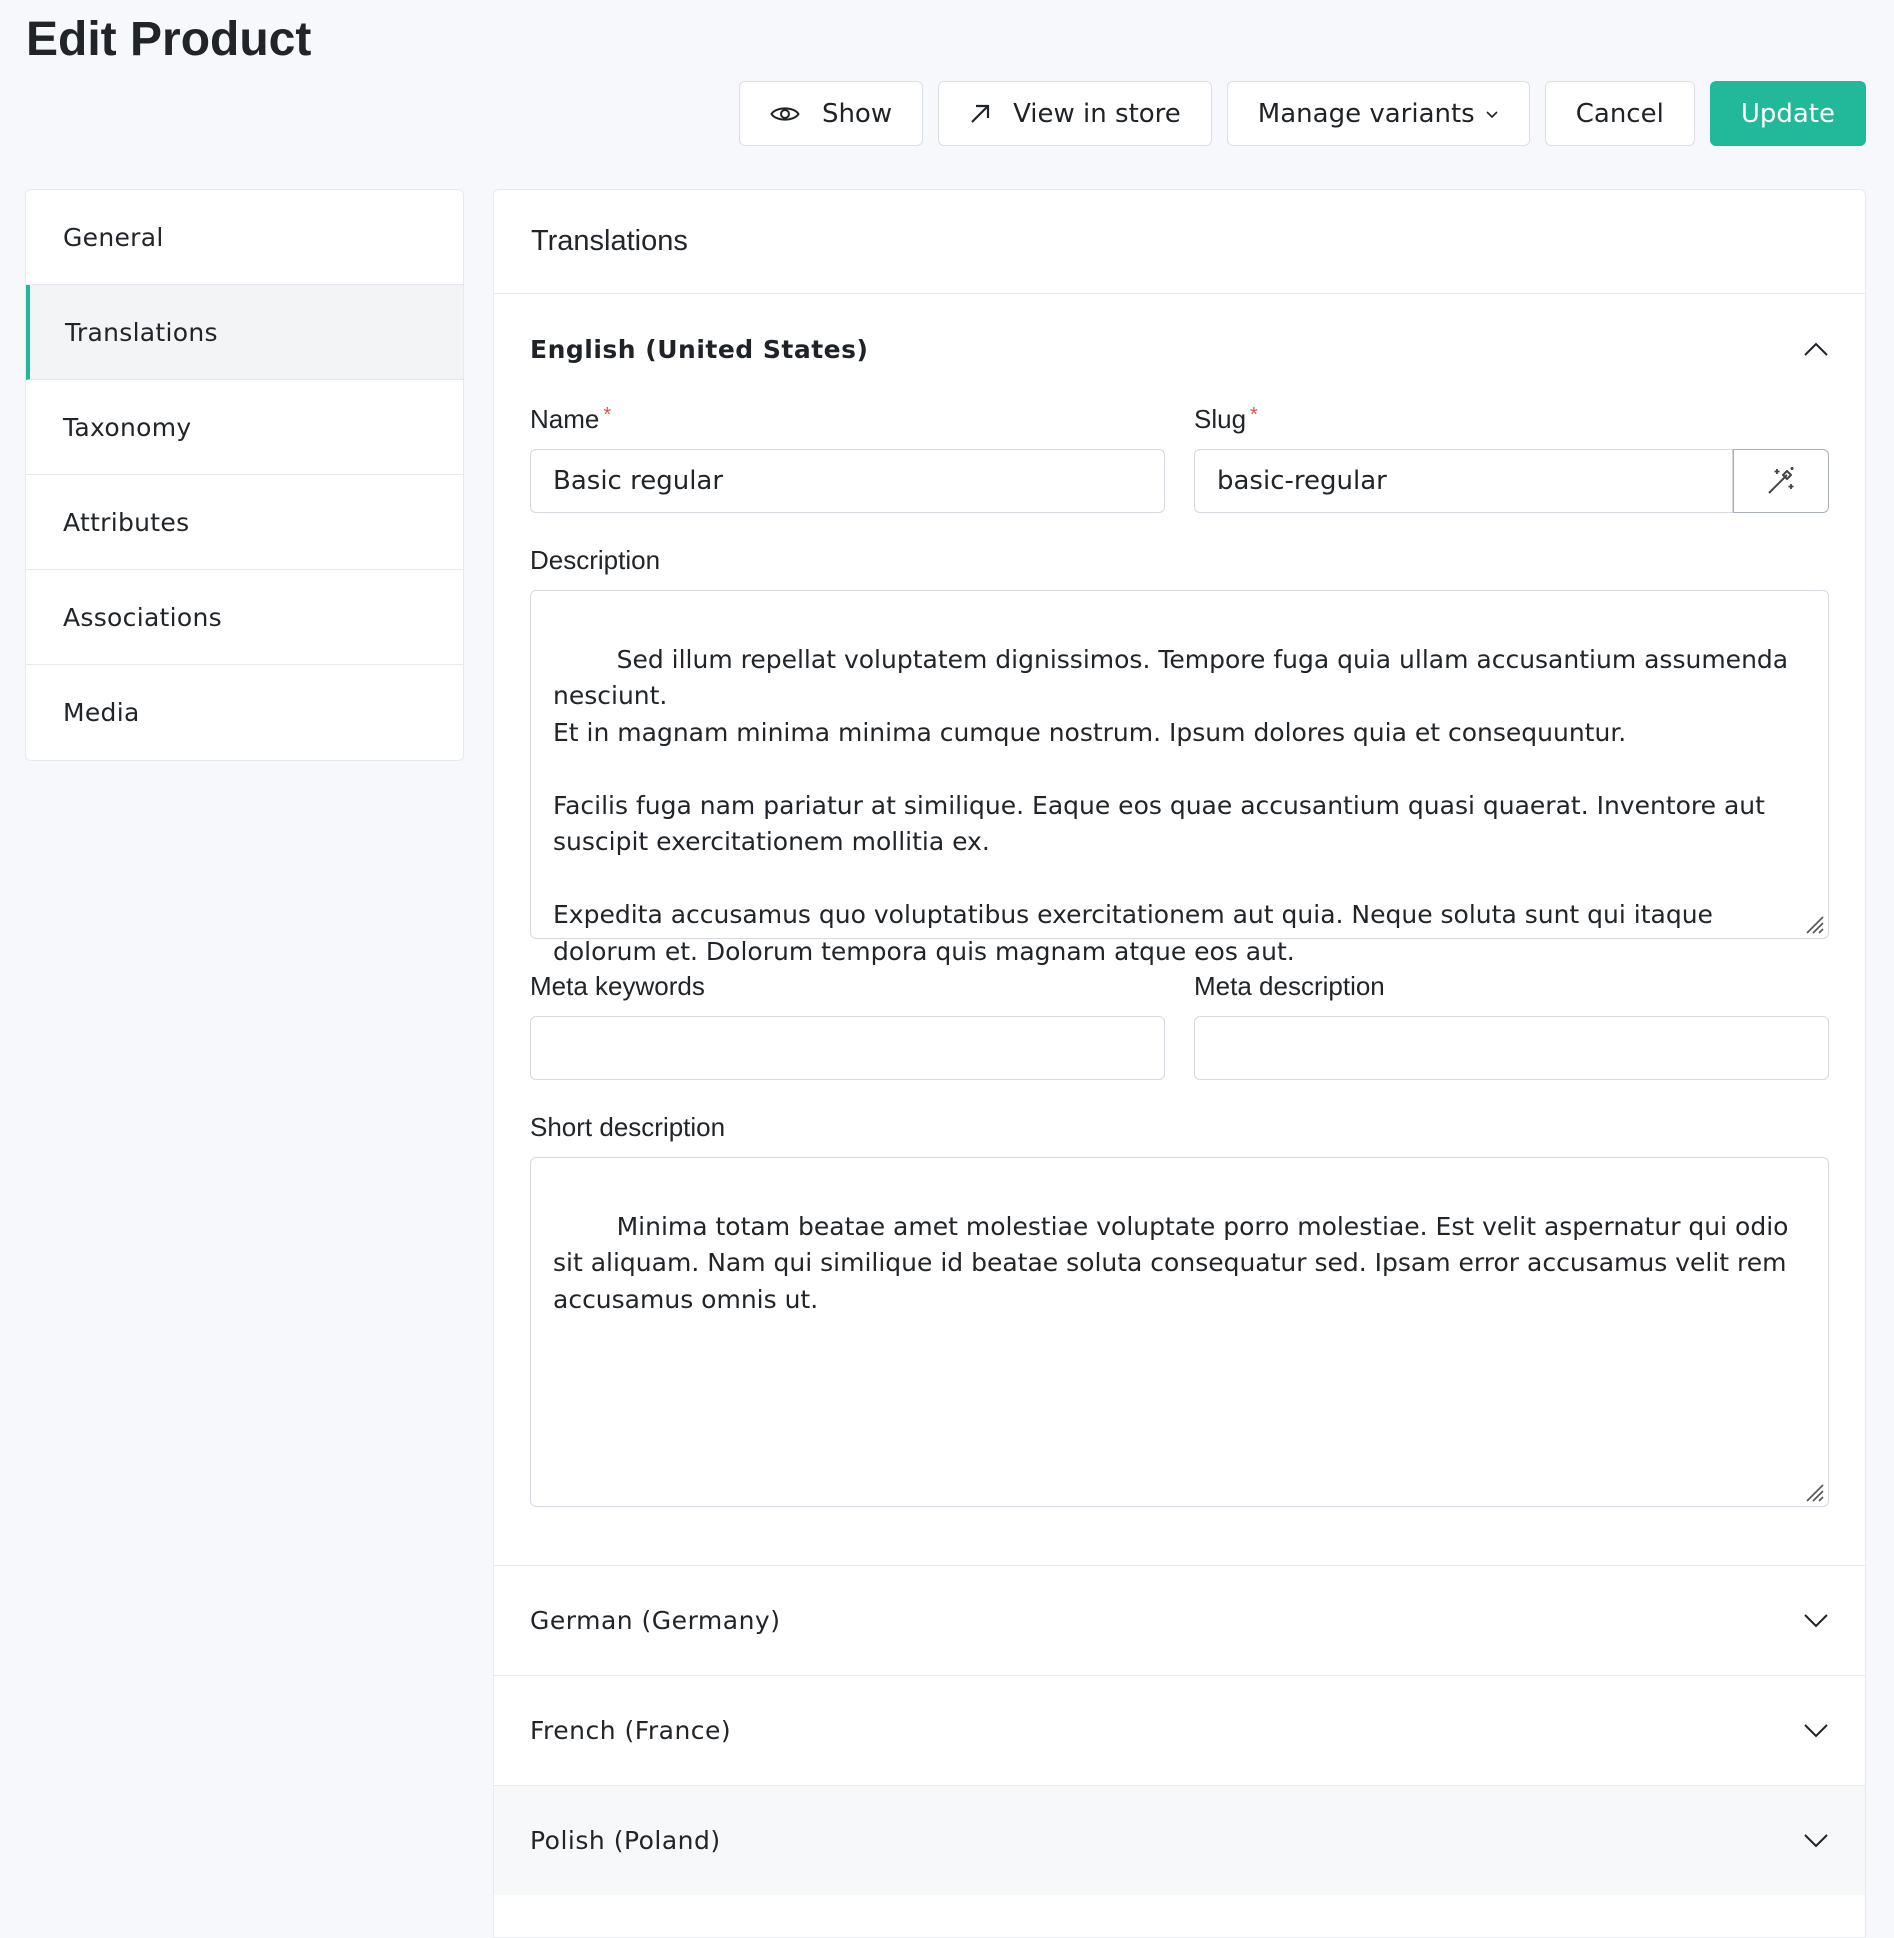 Image resolution: width=1894 pixels, height=1938 pixels. What do you see at coordinates (1179, 242) in the screenshot?
I see `panel-title: Translations` at bounding box center [1179, 242].